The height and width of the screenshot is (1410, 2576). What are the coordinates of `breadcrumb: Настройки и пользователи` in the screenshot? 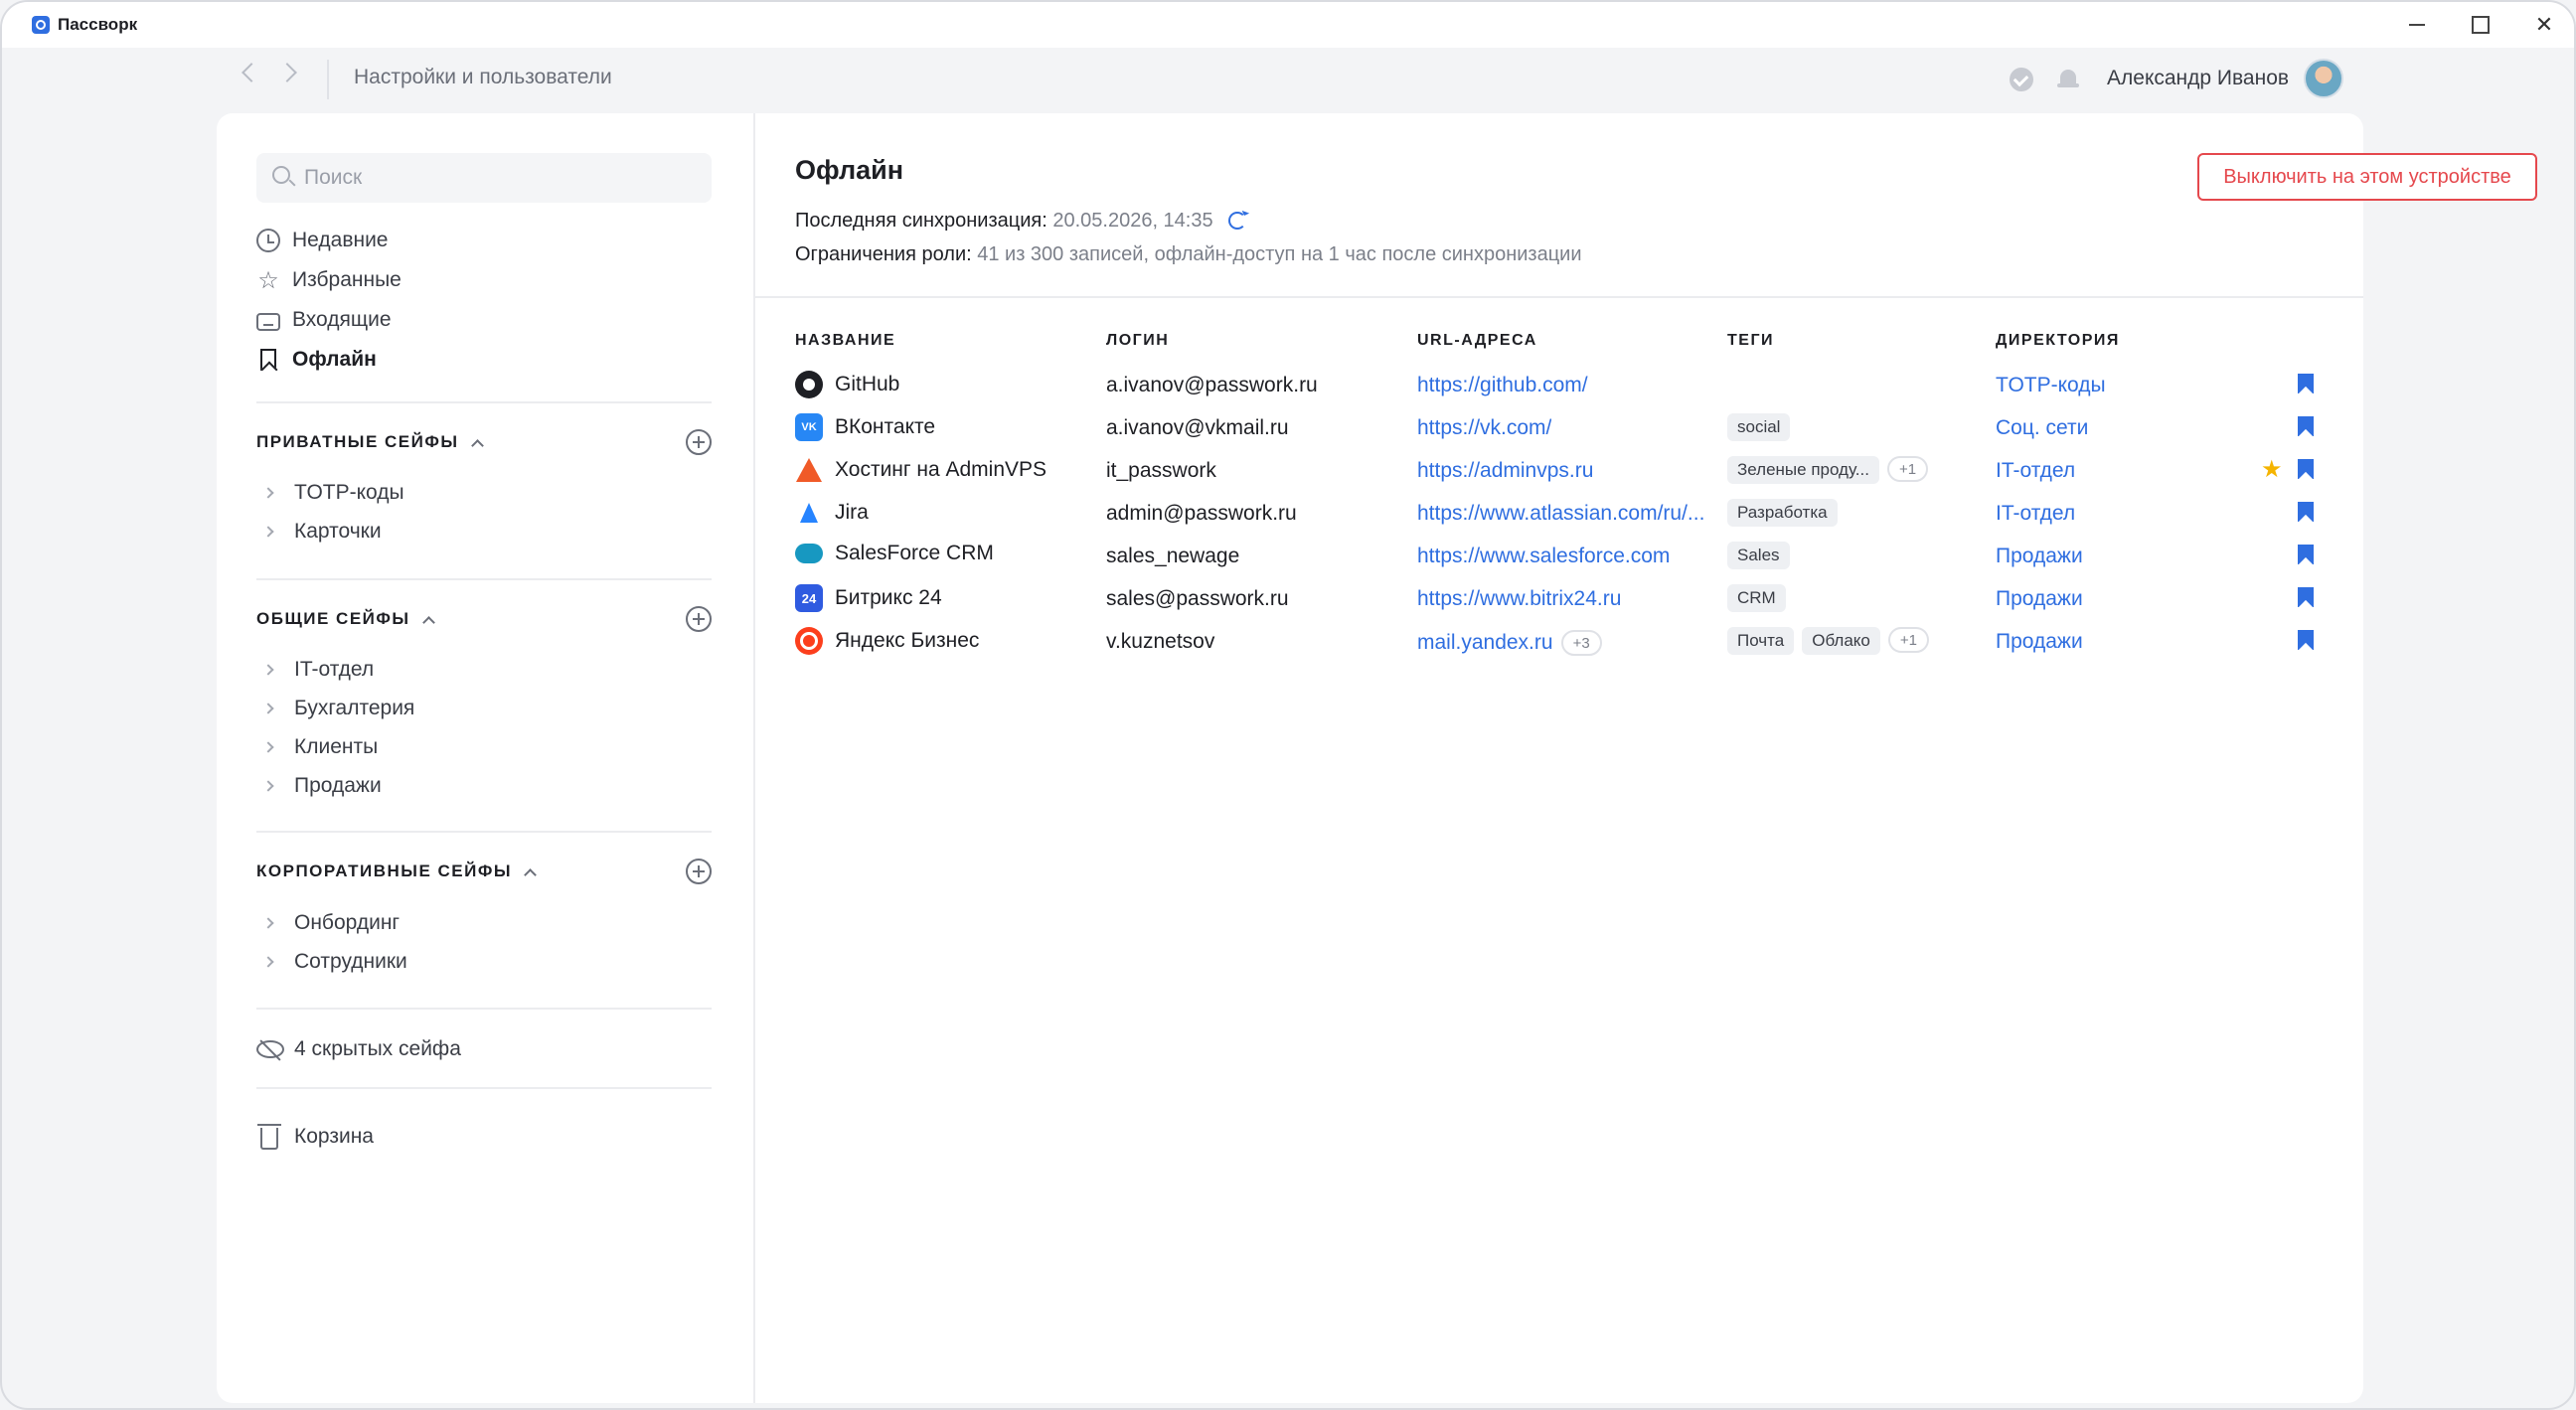 It's located at (483, 77).